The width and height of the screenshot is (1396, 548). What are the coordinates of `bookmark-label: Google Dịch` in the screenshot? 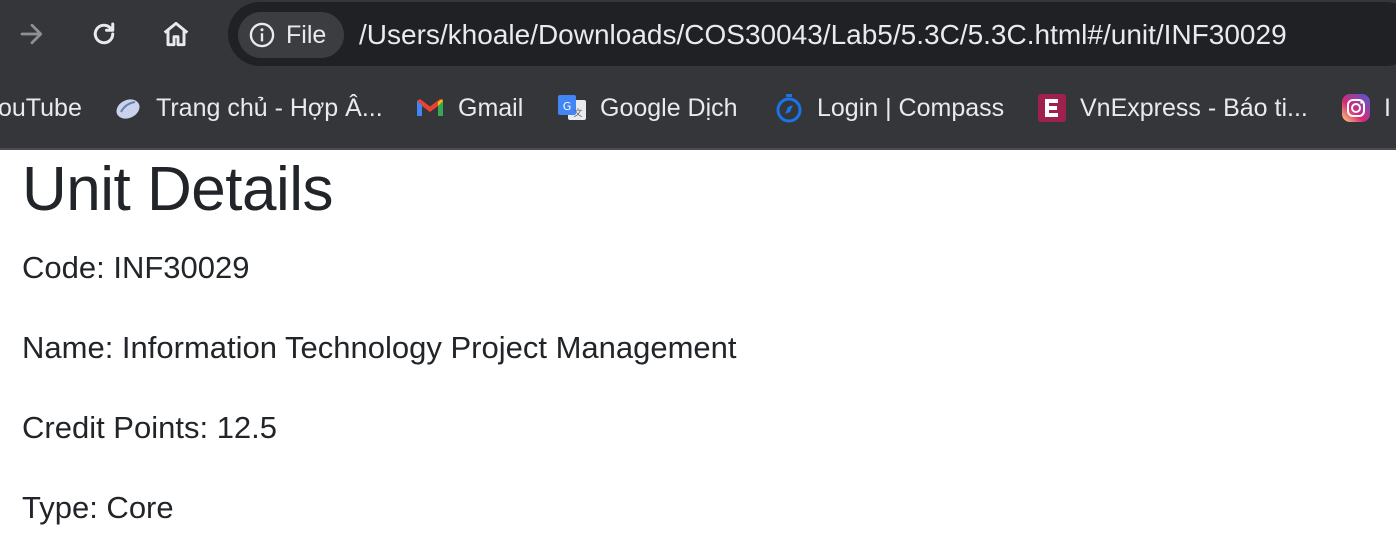 It's located at (669, 107).